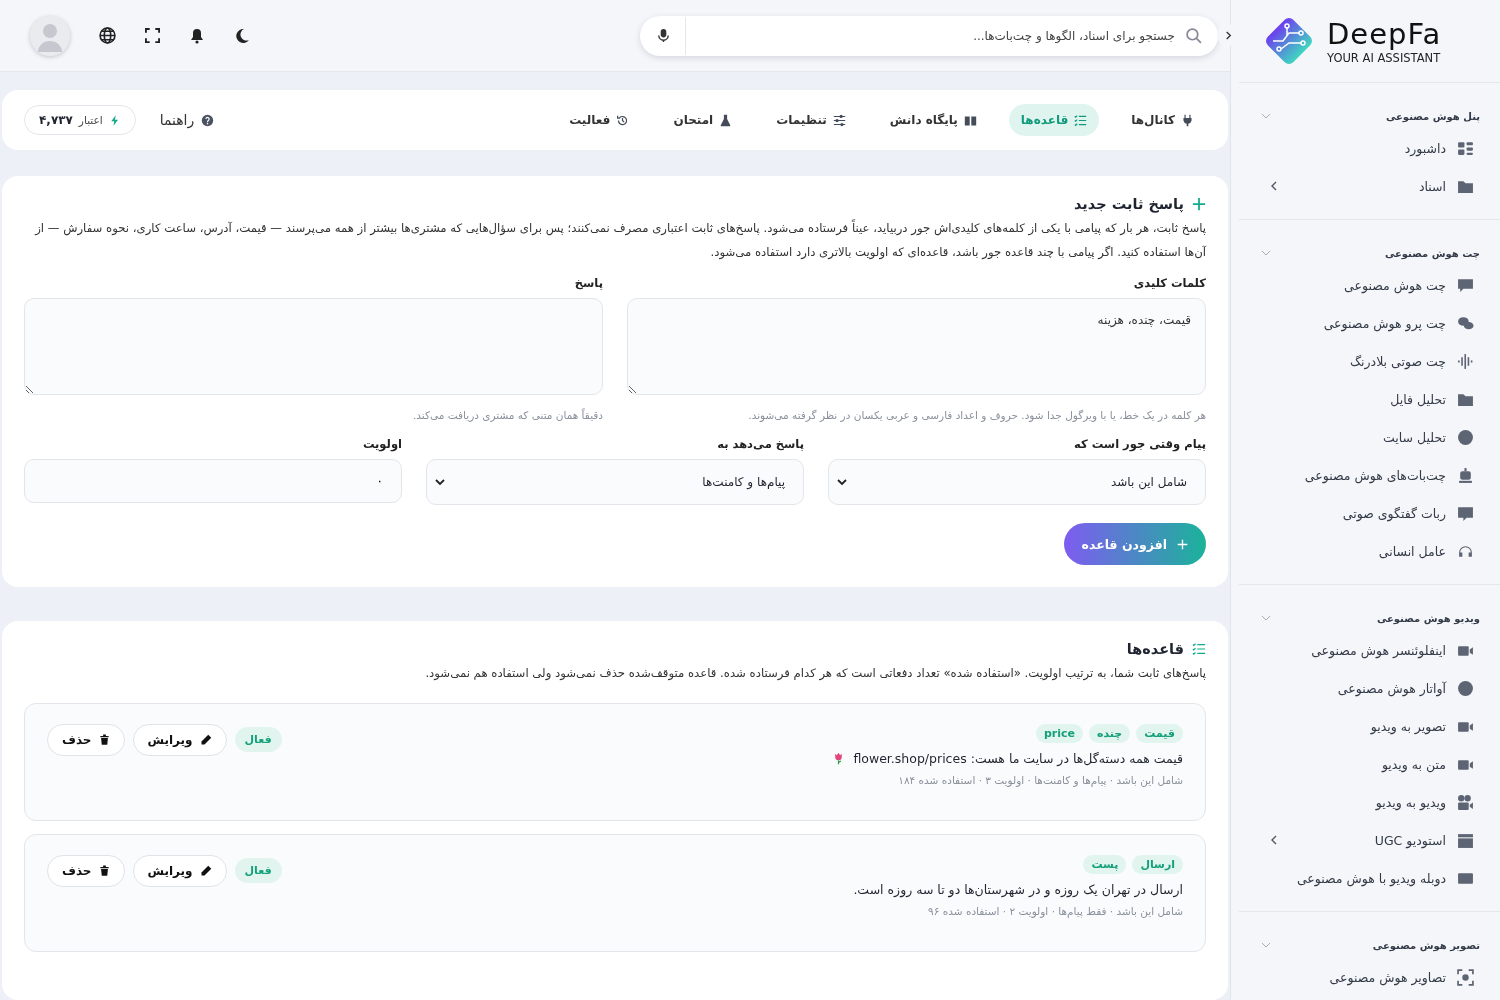 The width and height of the screenshot is (1500, 1000). Describe the element at coordinates (1018, 889) in the screenshot. I see `rule-text: ارسال در تهران یک روزه و در شهرستان‌ها دو تا سه روزه است.` at that location.